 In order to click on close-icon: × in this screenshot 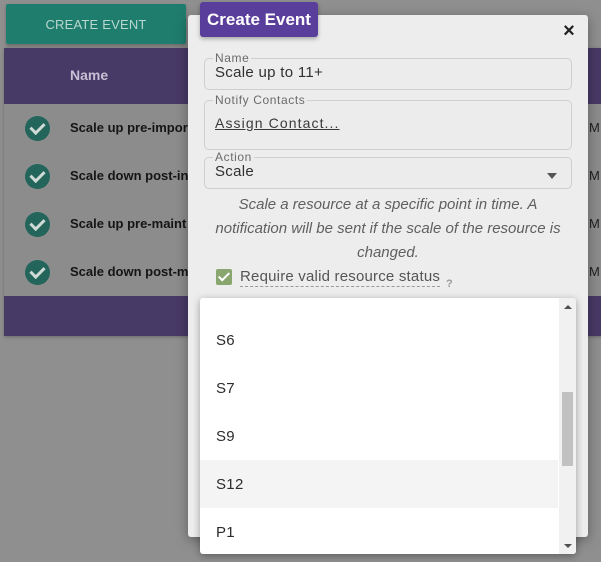, I will do `click(569, 30)`.